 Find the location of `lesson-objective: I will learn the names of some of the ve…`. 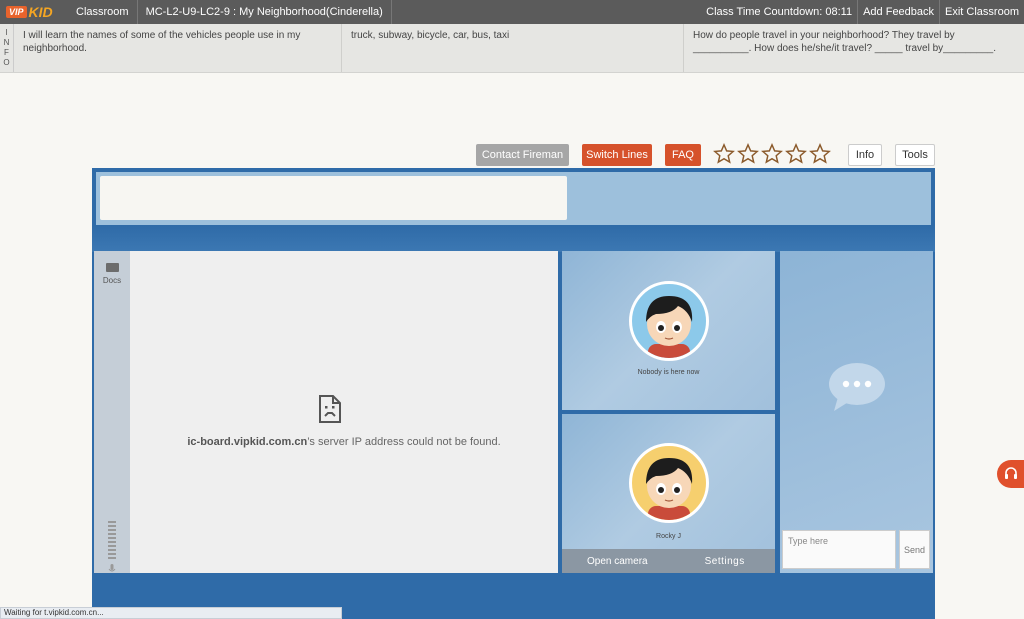

lesson-objective: I will learn the names of some of the ve… is located at coordinates (178, 48).